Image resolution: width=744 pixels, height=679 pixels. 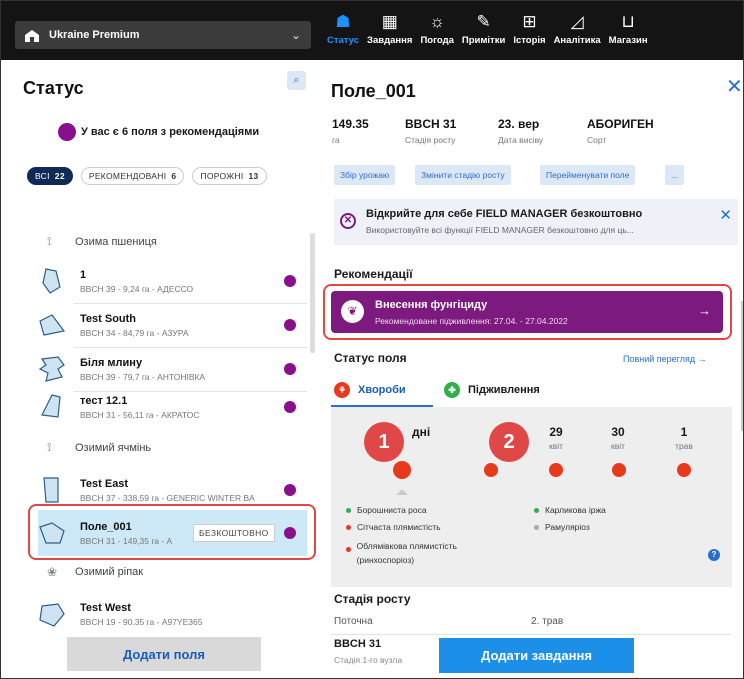 I want to click on field-name: тест 12.1, so click(x=104, y=400).